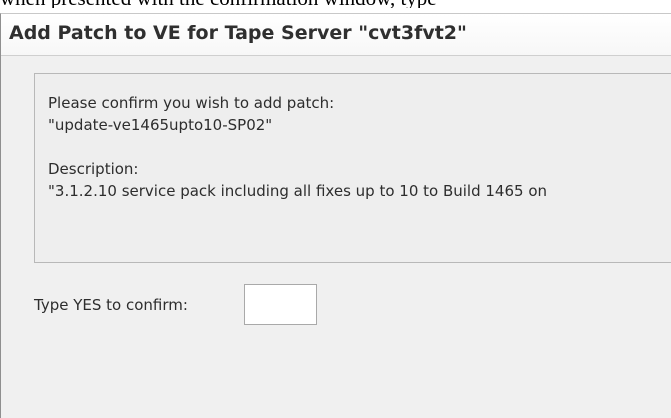 The image size is (671, 418). Describe the element at coordinates (160, 125) in the screenshot. I see `patch-name: "update-ve1465upto10-SP02"` at that location.